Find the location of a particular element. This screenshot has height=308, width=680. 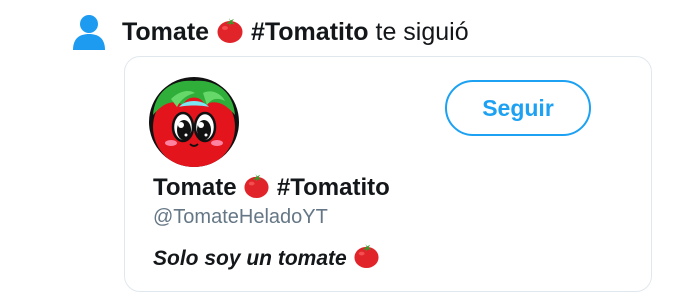

notification-action: te siguió is located at coordinates (422, 32).